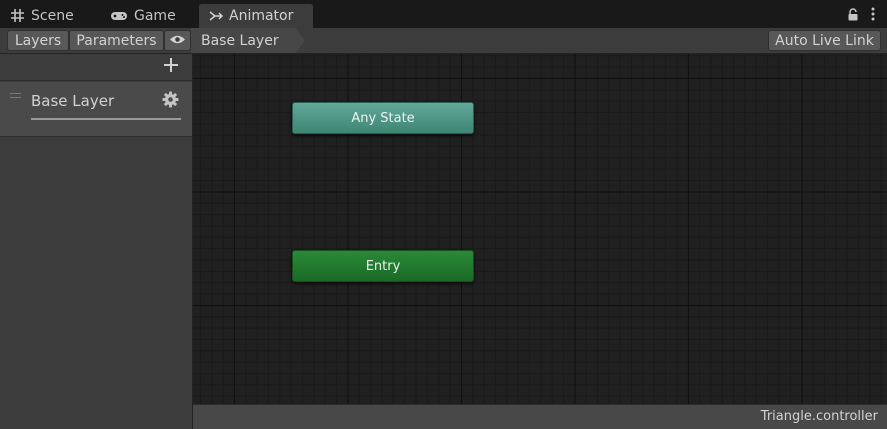  I want to click on controller-file-name: Triangle.controller, so click(819, 416).